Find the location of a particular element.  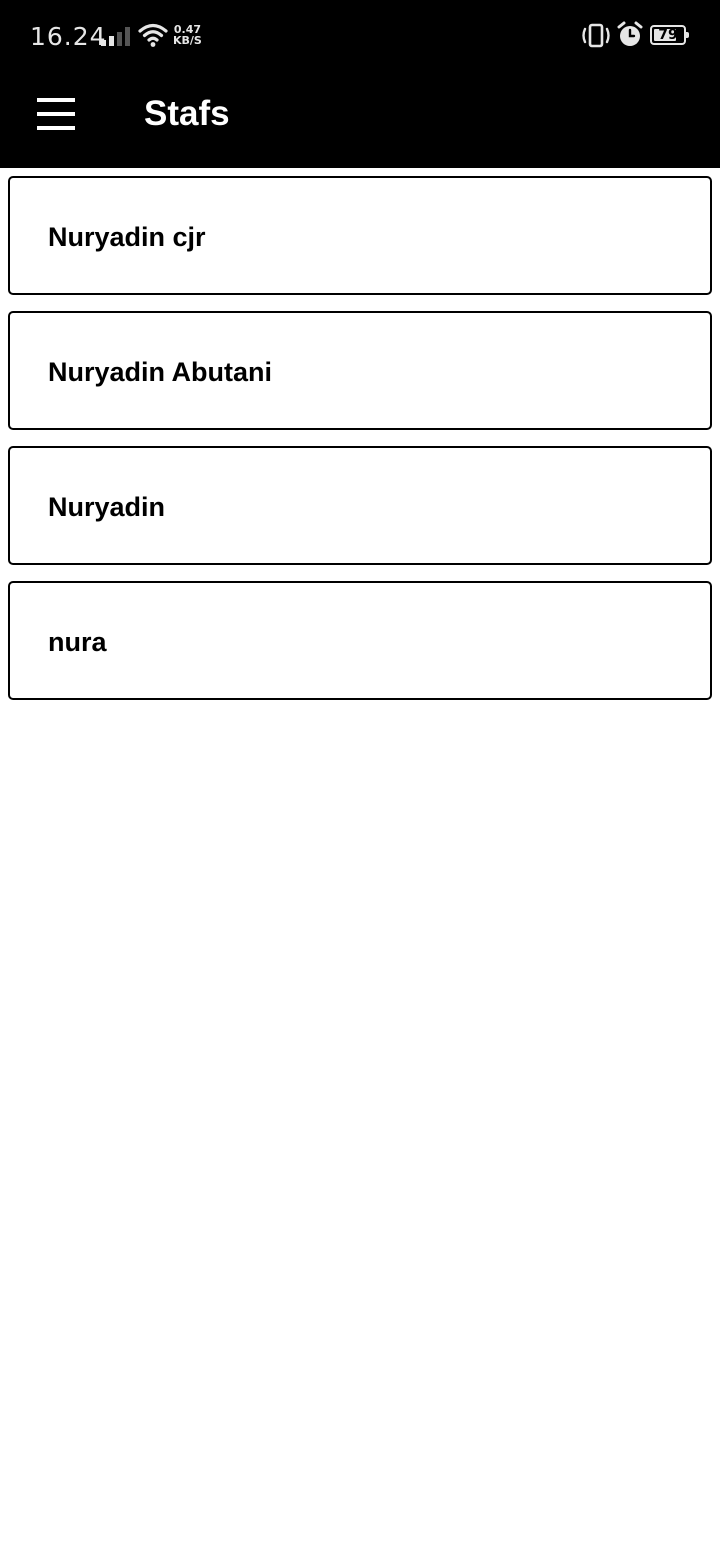

network-speed-unit: KB/S is located at coordinates (187, 40).